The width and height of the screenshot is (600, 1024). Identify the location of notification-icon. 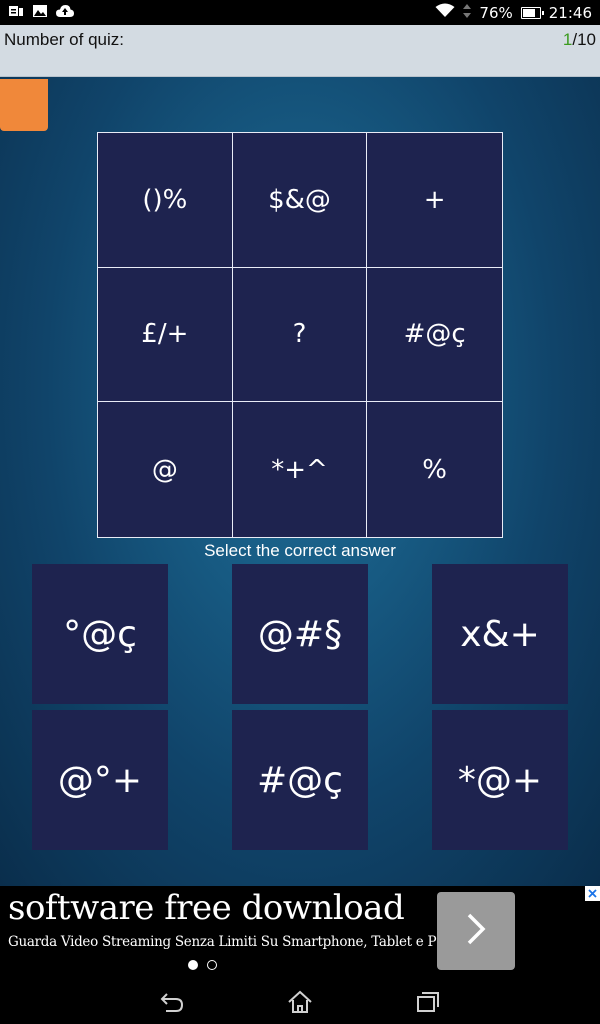
(16, 13).